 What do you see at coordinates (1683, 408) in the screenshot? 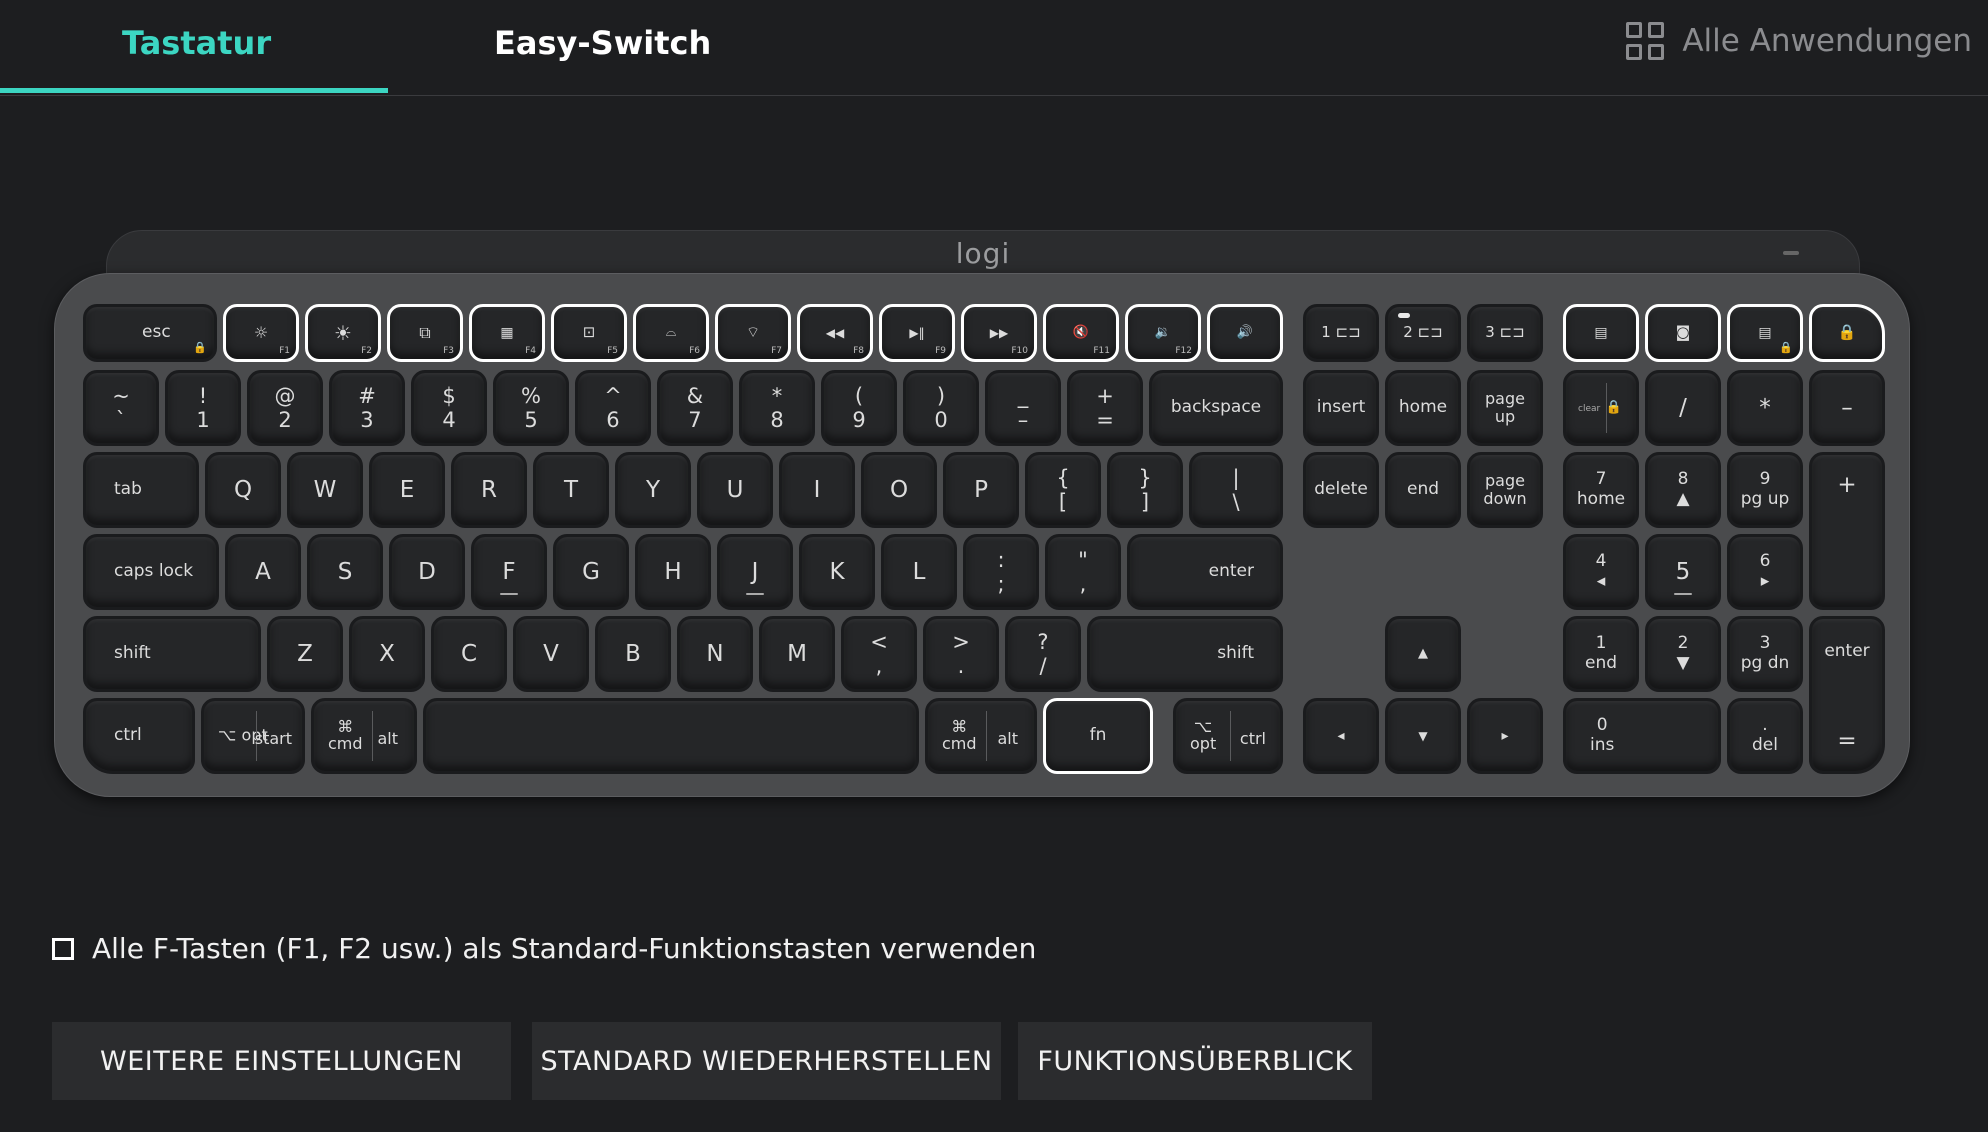
I see `key-numpad-divide: /` at bounding box center [1683, 408].